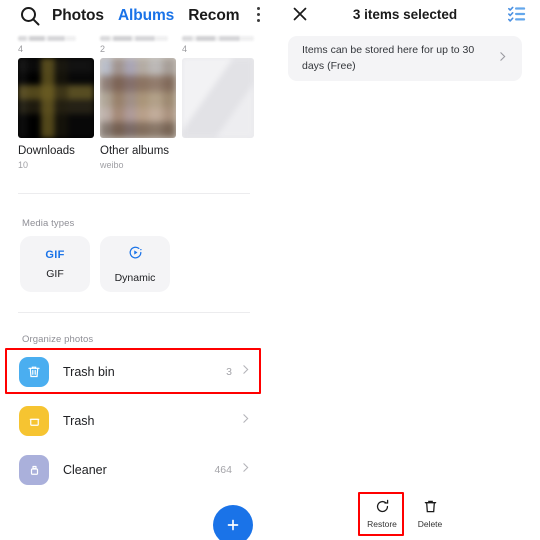 The width and height of the screenshot is (540, 540). Describe the element at coordinates (229, 372) in the screenshot. I see `list-item-count: 3` at that location.